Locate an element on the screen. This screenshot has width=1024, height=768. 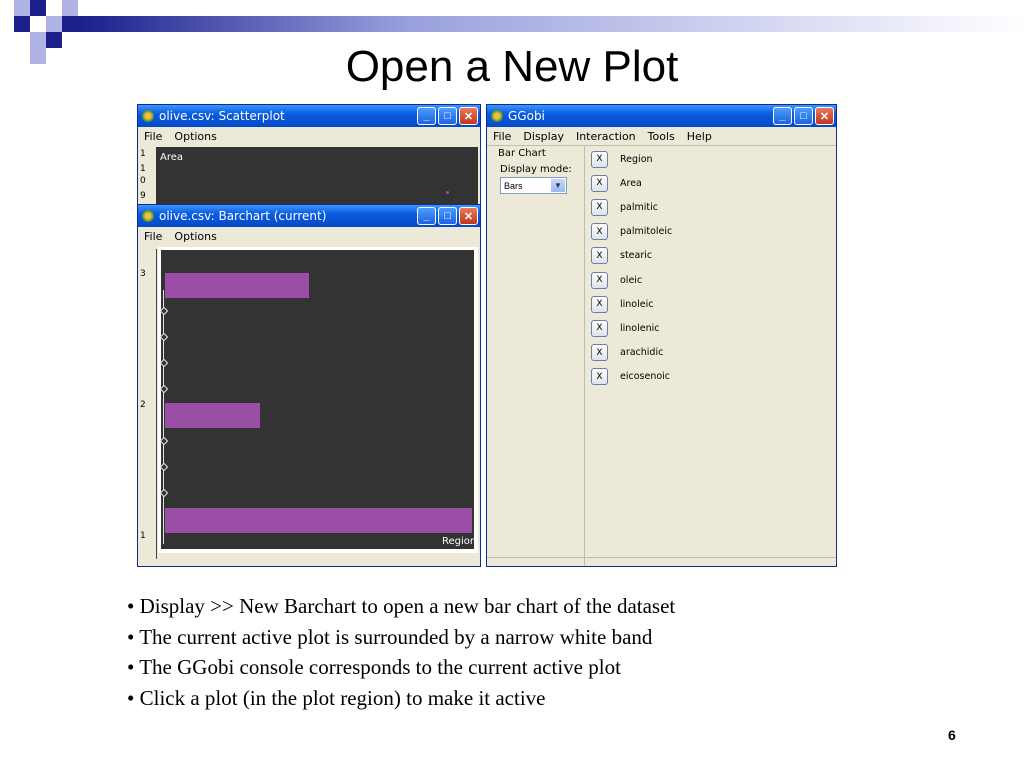
axis-label-area: Area is located at coordinates (172, 157).